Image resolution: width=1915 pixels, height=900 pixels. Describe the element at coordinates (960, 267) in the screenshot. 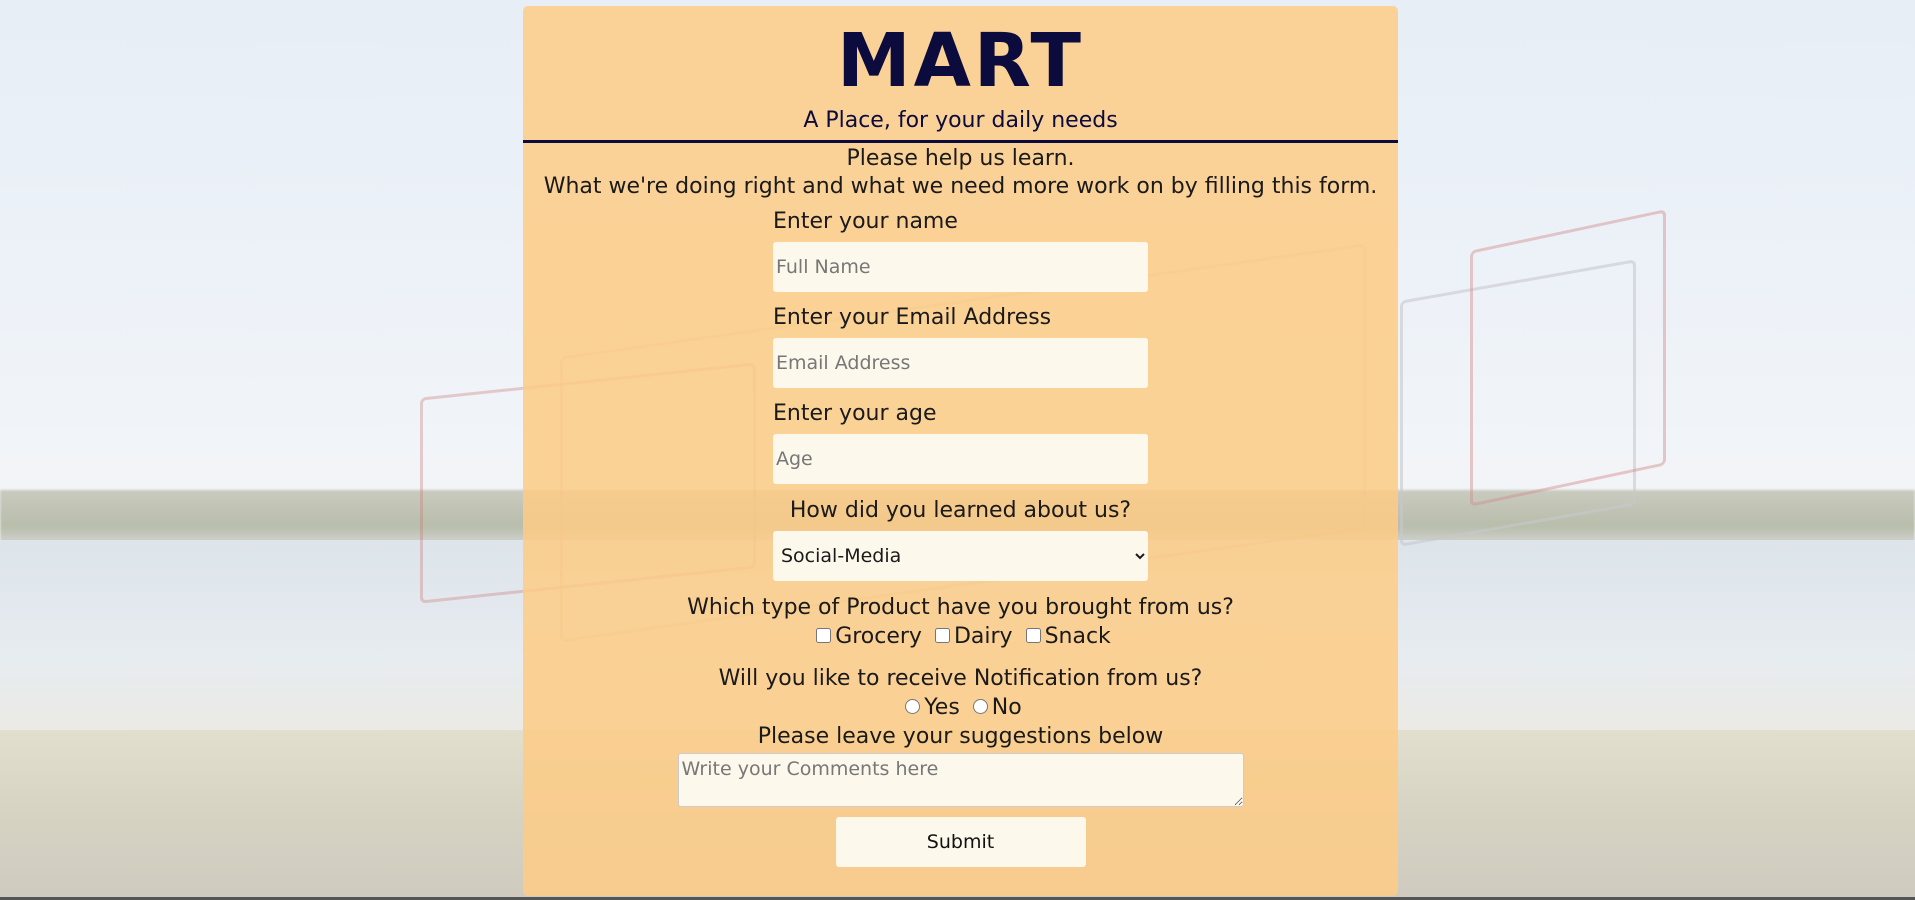

I see `name-input` at that location.